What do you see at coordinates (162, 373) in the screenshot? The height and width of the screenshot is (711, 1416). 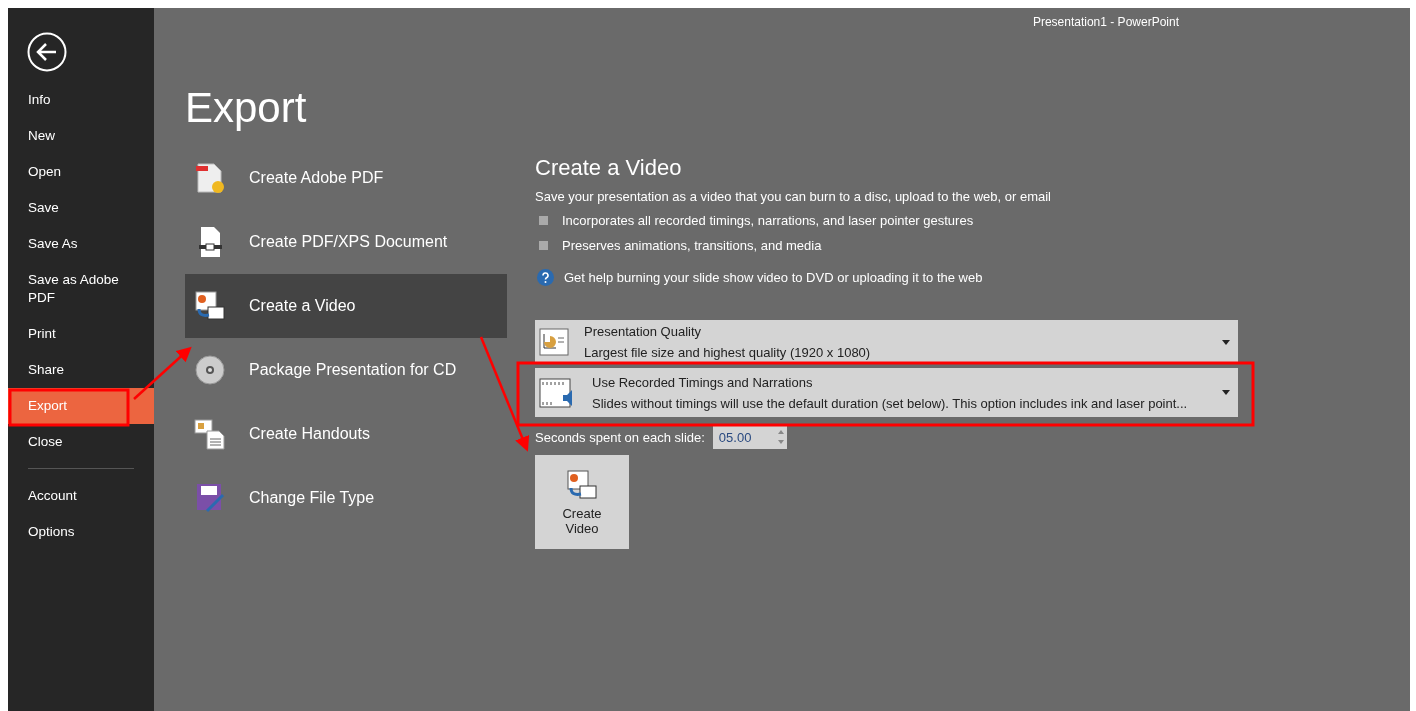 I see `annotation-arrow` at bounding box center [162, 373].